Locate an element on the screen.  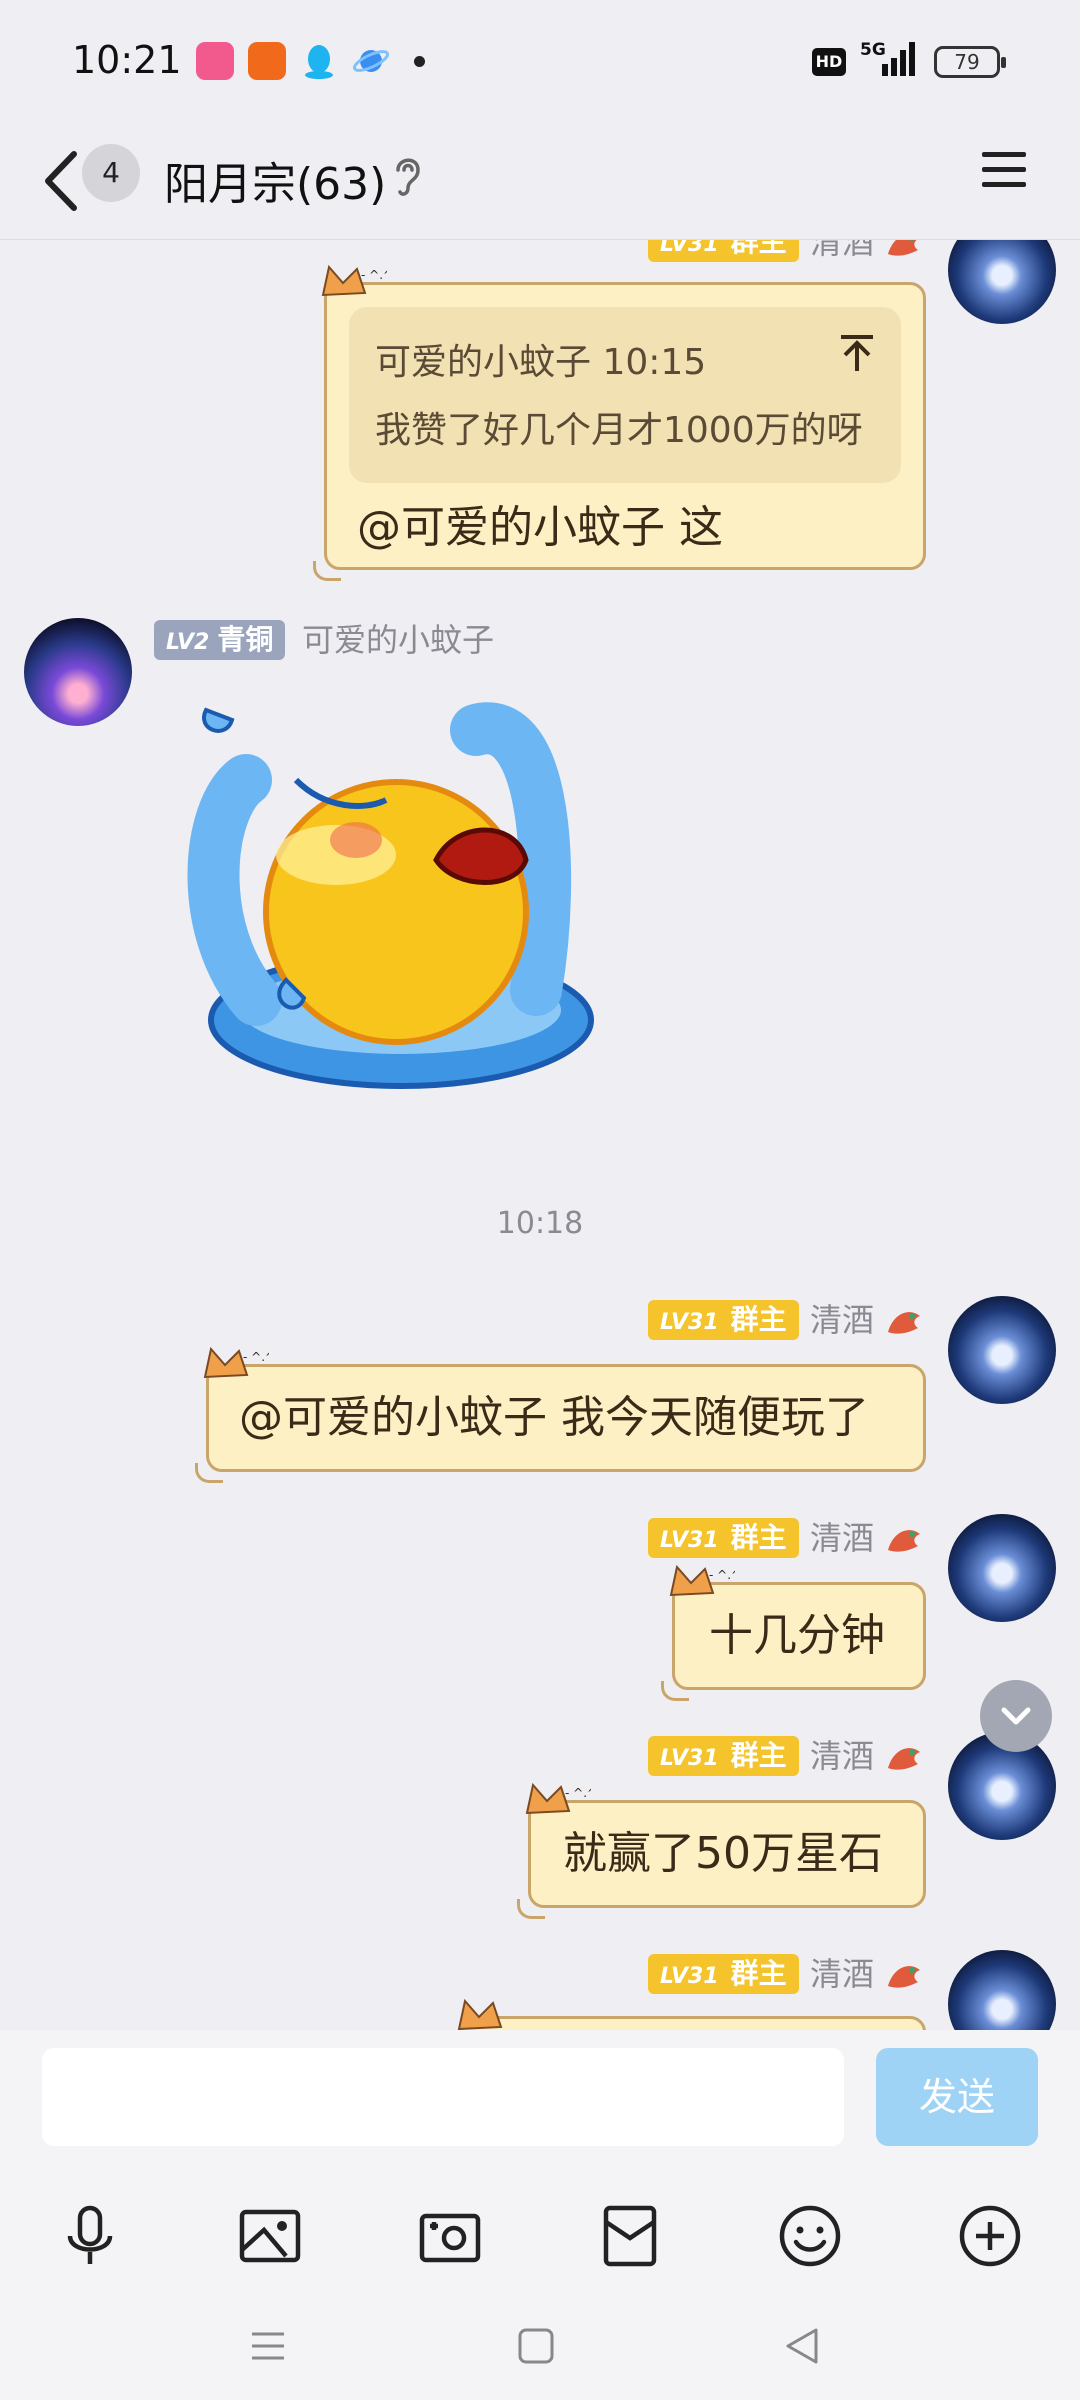
microphone-icon is located at coordinates (90, 2236).